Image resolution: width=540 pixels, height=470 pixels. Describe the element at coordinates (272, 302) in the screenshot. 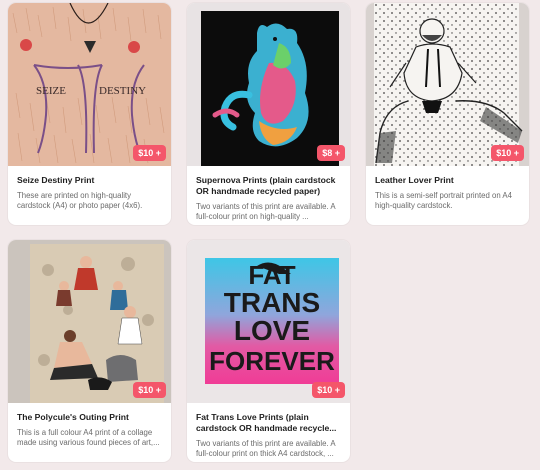

I see `image-text-trans: TRANS` at that location.